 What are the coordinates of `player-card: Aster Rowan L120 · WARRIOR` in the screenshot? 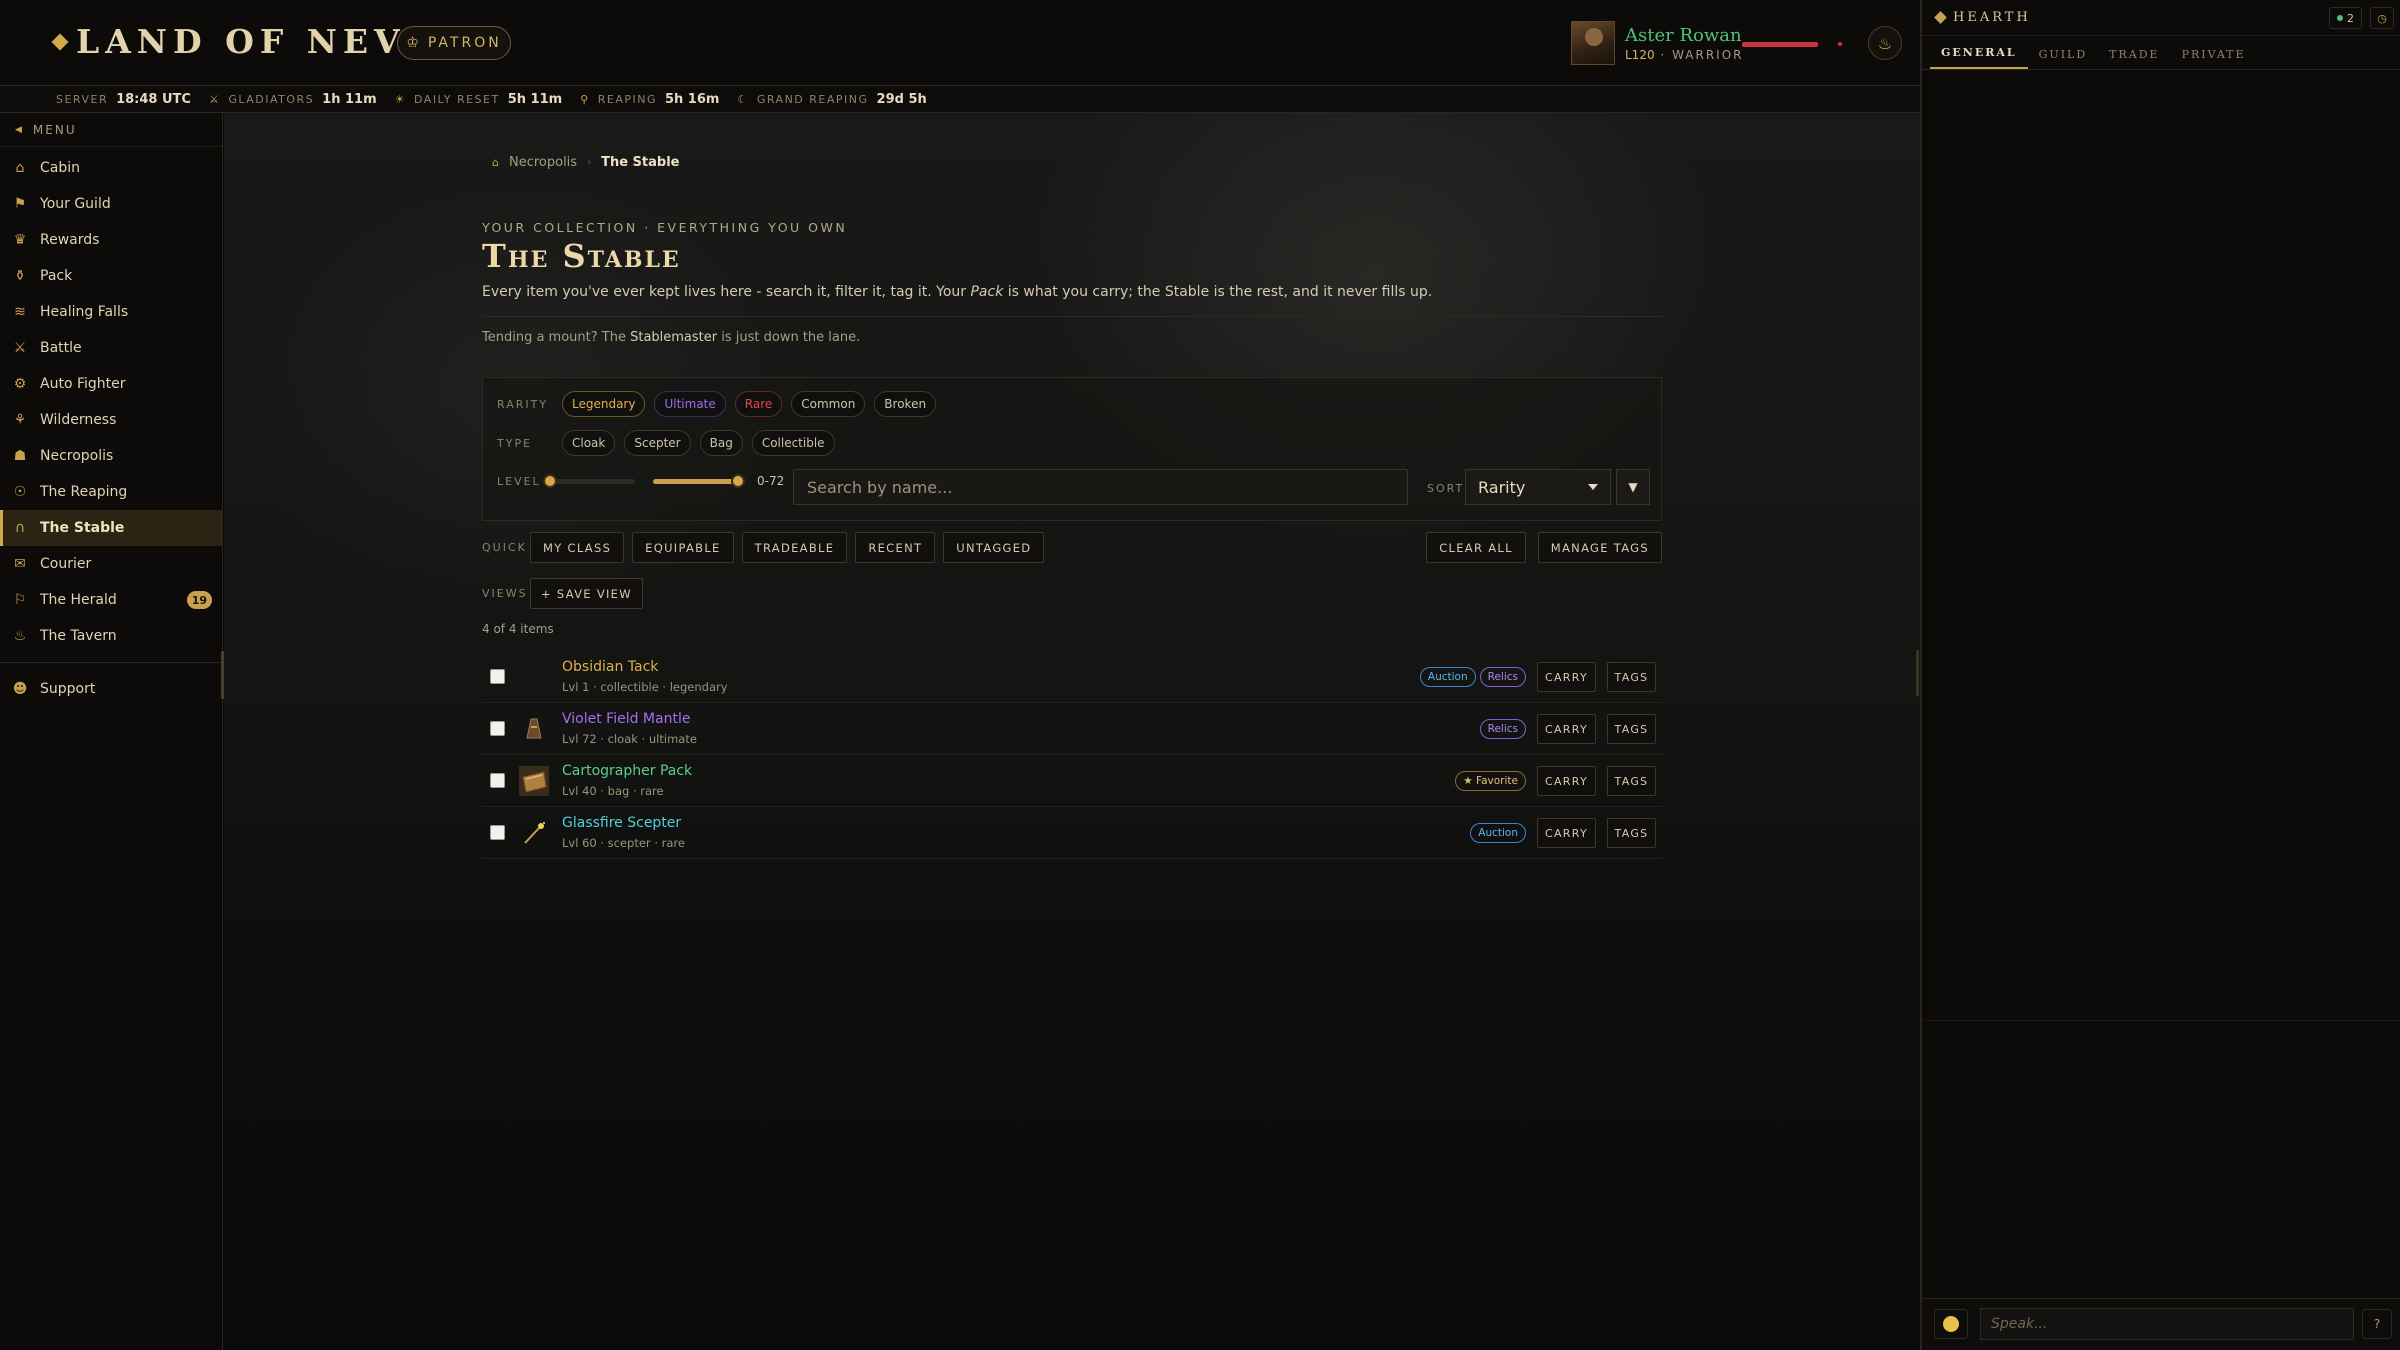 It's located at (1657, 43).